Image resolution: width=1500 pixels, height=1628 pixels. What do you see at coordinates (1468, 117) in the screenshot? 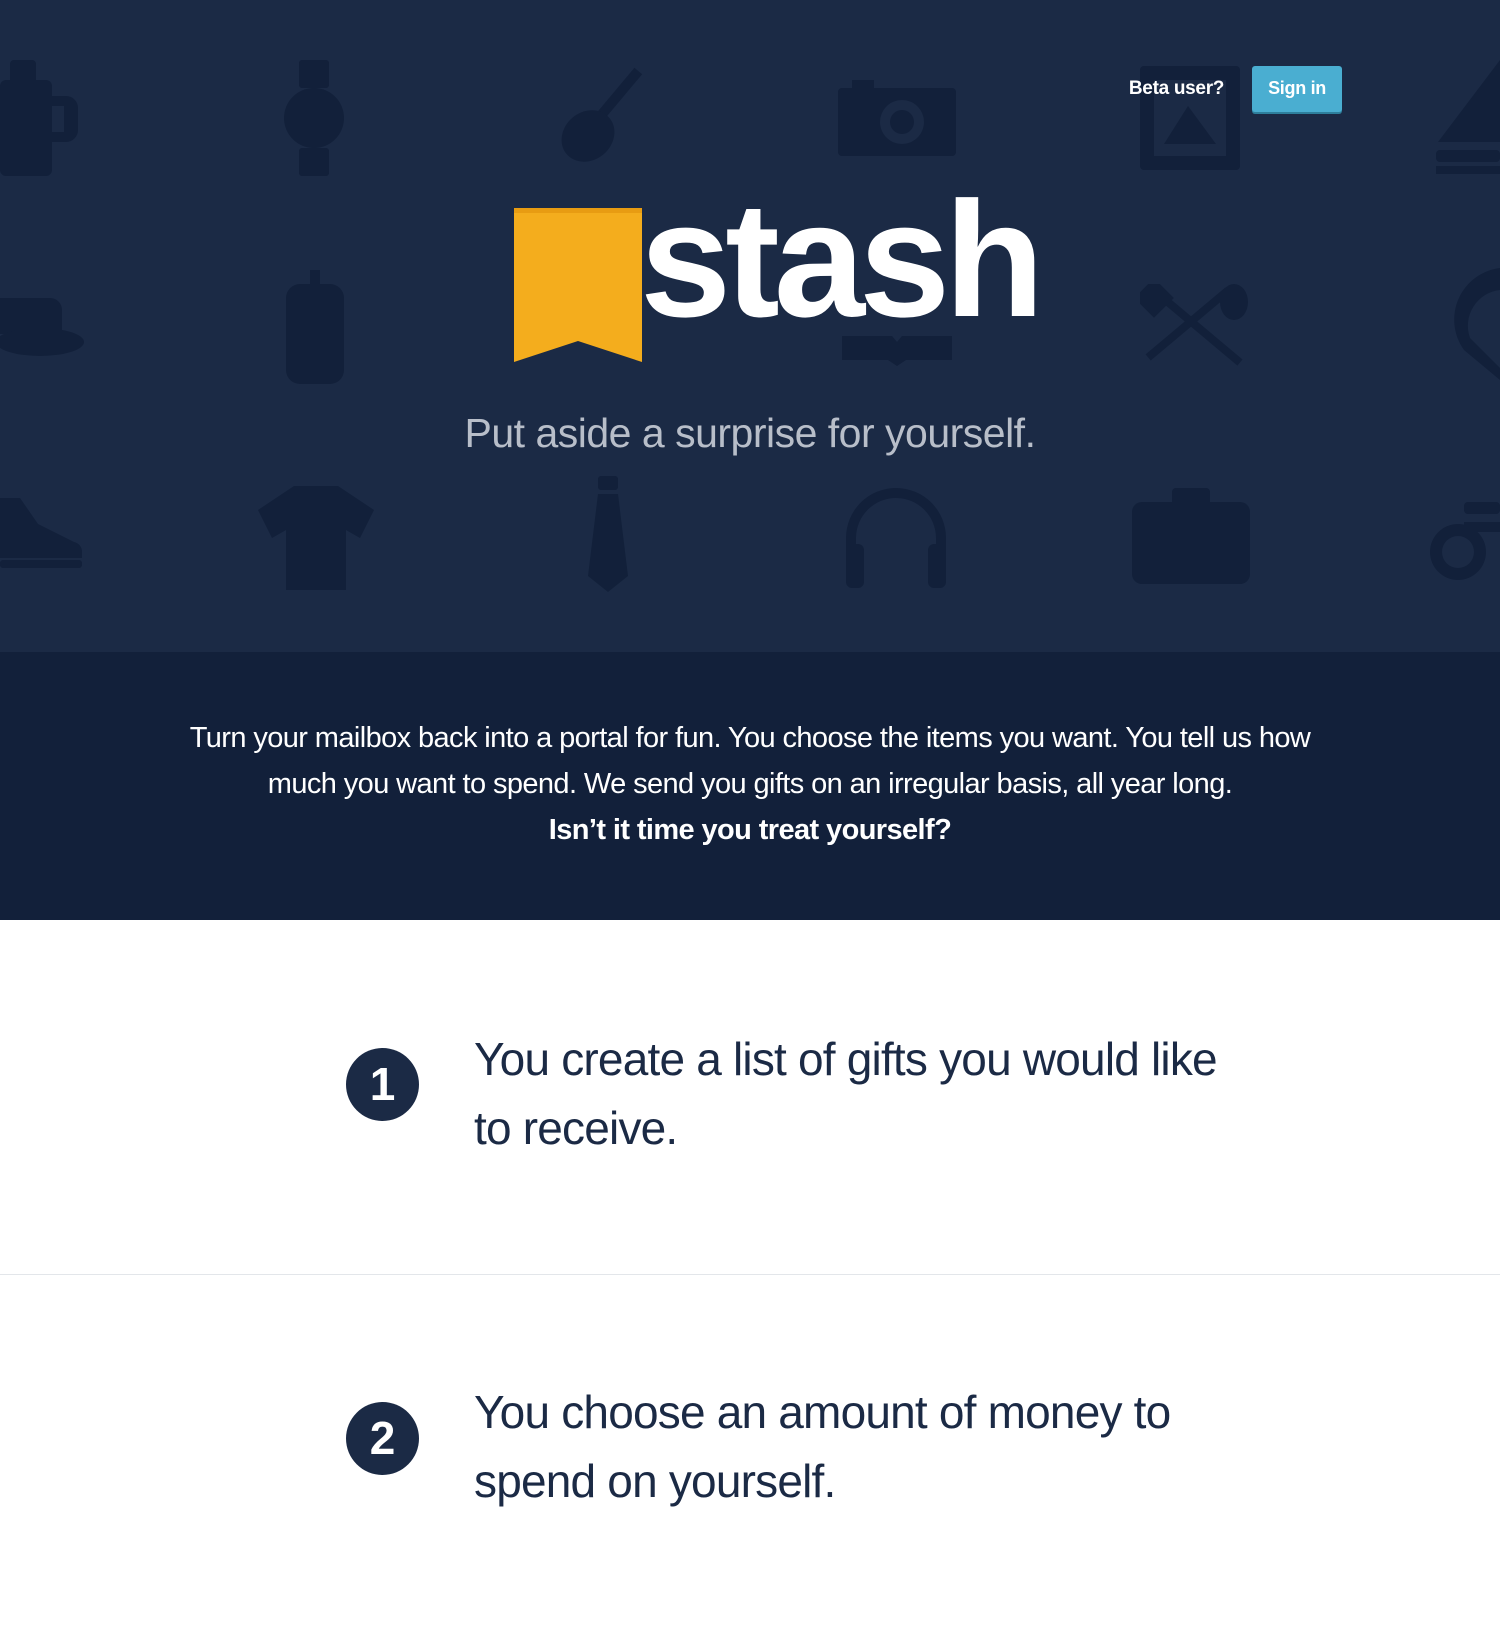
I see `sailboat-icon` at bounding box center [1468, 117].